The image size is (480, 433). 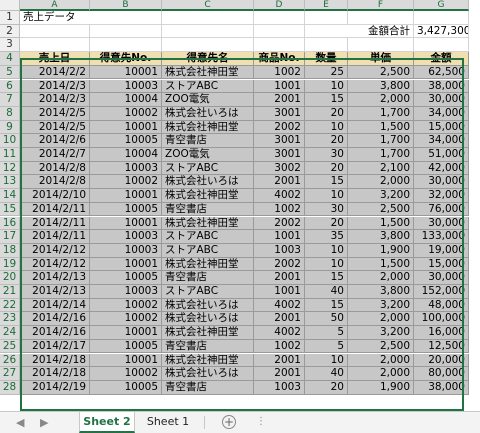 I want to click on table-cell: 38,000, so click(x=441, y=86).